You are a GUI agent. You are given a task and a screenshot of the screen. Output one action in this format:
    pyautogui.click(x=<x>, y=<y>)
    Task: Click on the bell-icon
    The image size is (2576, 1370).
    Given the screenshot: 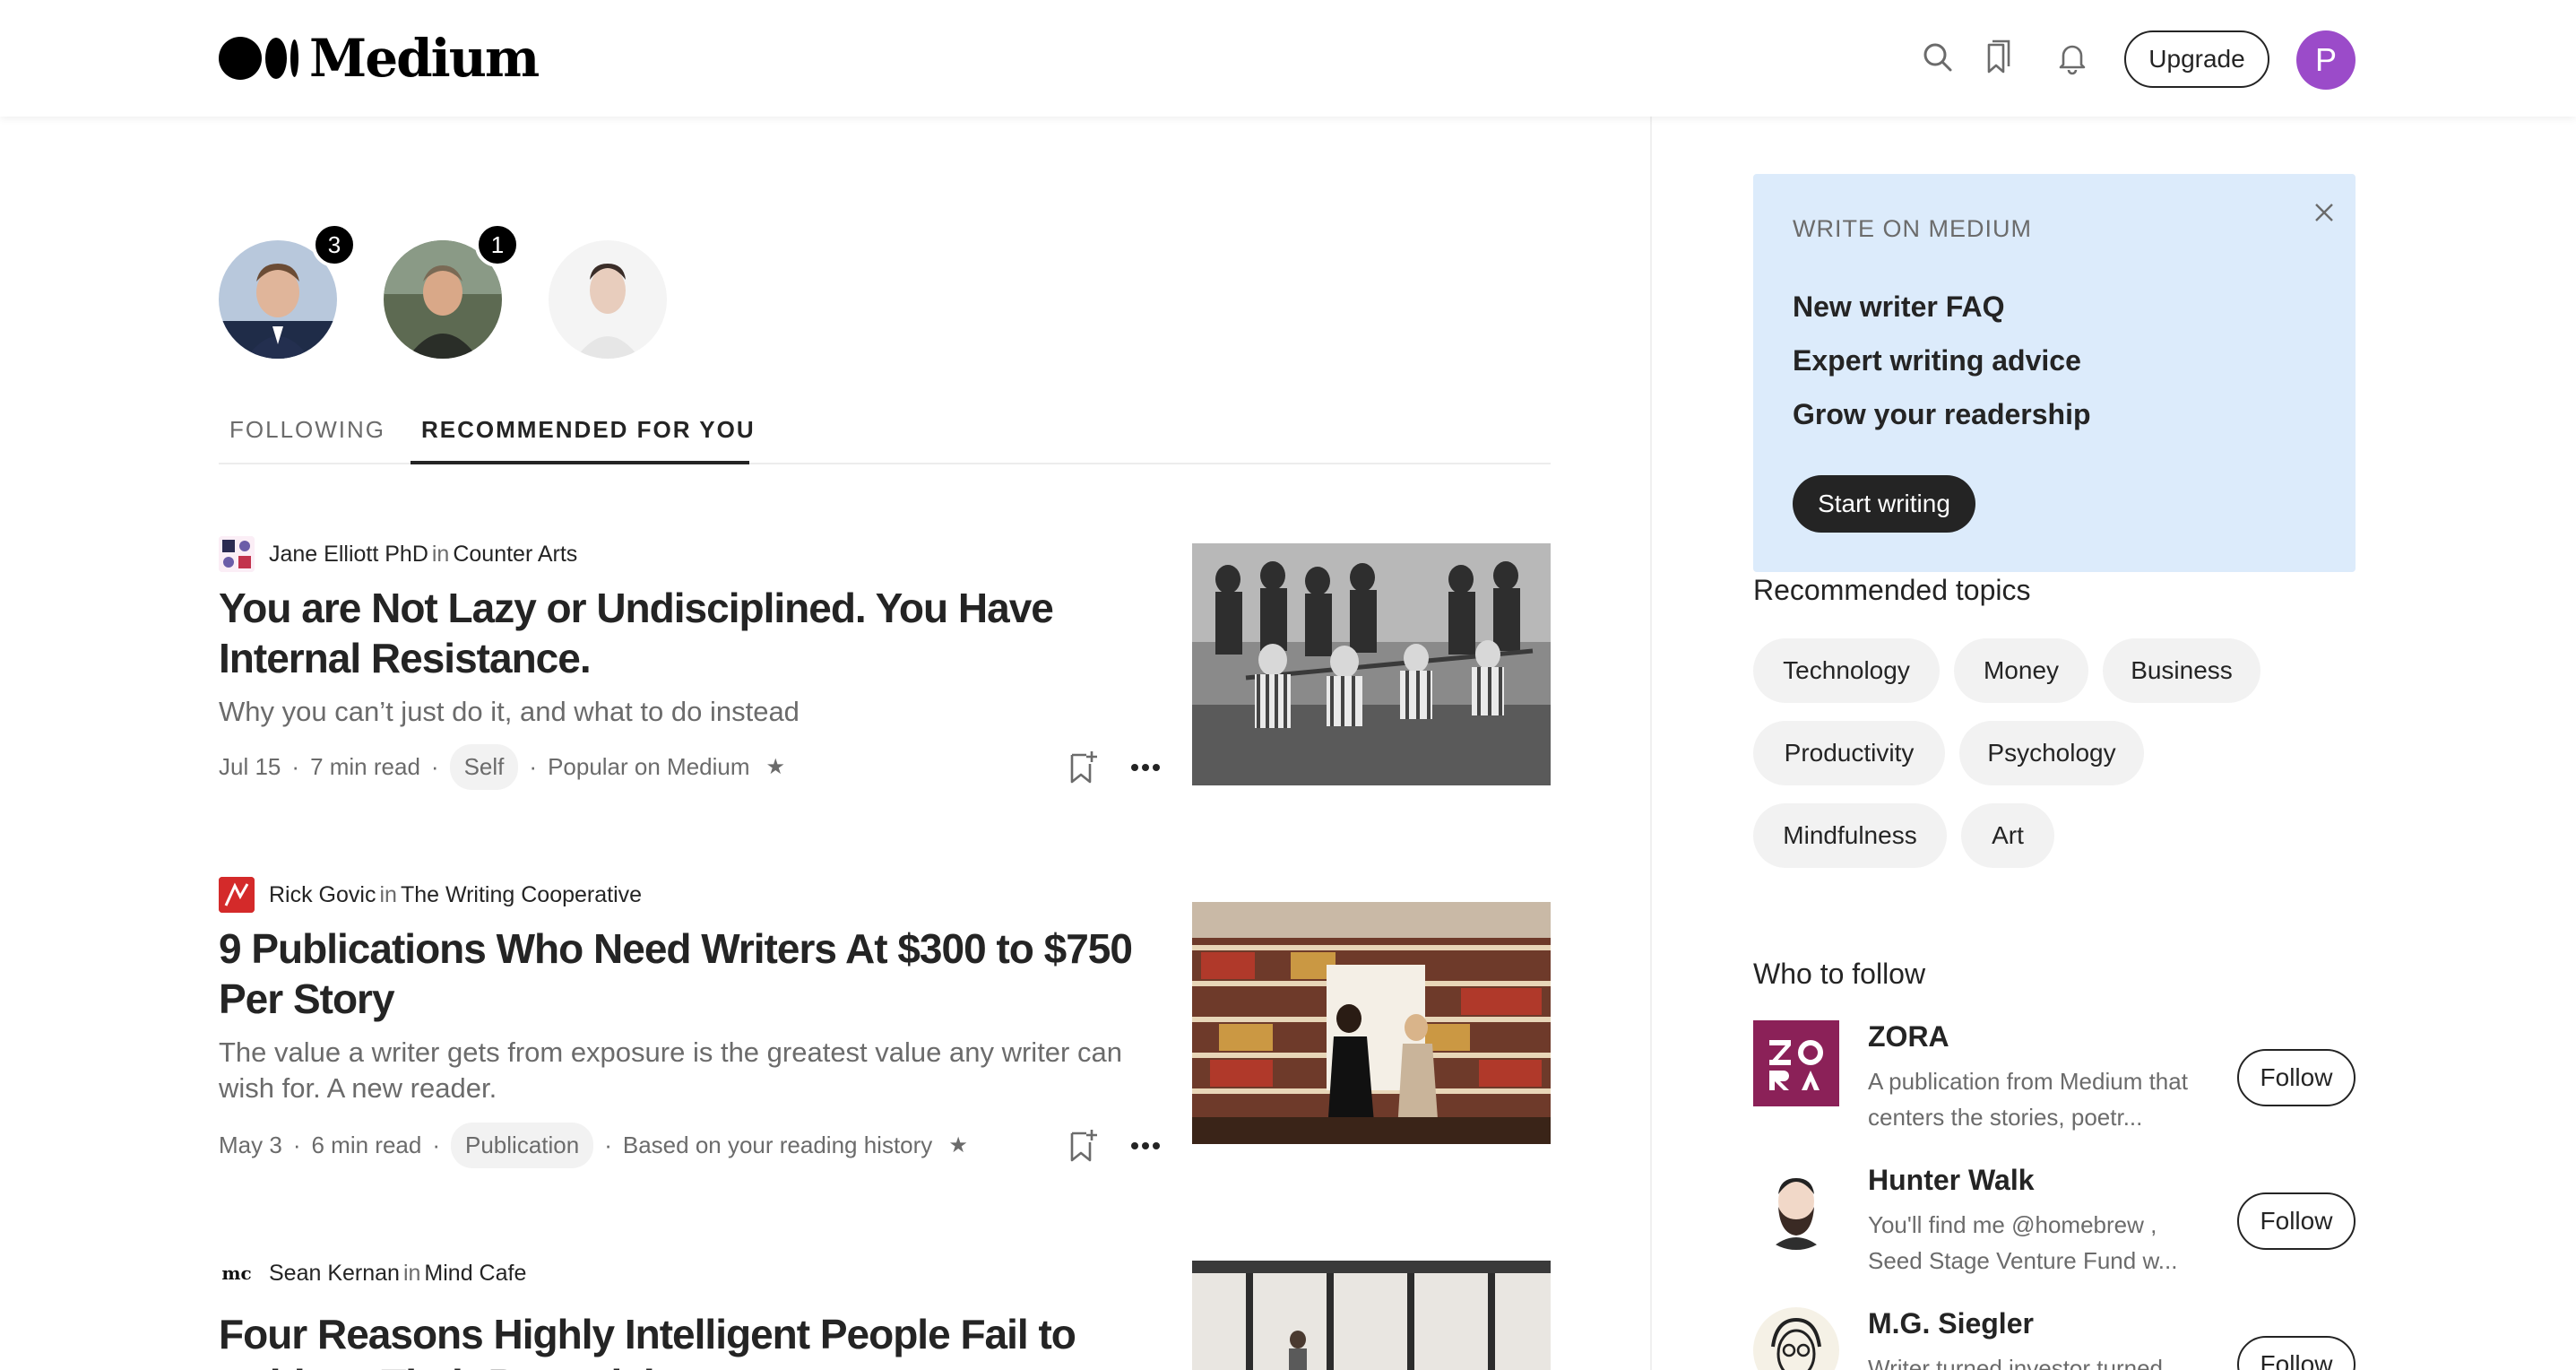 What is the action you would take?
    pyautogui.click(x=2072, y=57)
    